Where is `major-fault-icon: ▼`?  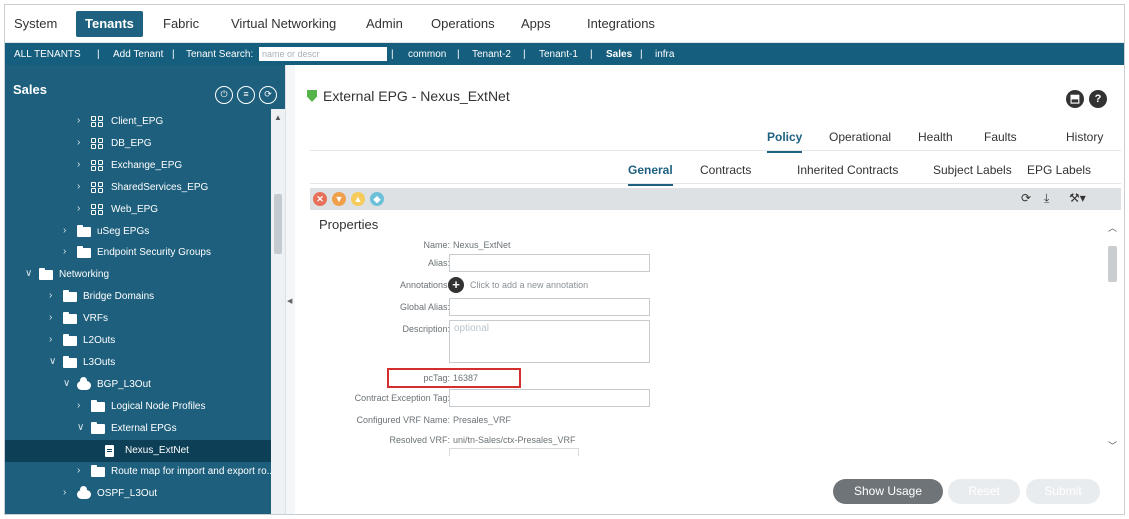 major-fault-icon: ▼ is located at coordinates (339, 199).